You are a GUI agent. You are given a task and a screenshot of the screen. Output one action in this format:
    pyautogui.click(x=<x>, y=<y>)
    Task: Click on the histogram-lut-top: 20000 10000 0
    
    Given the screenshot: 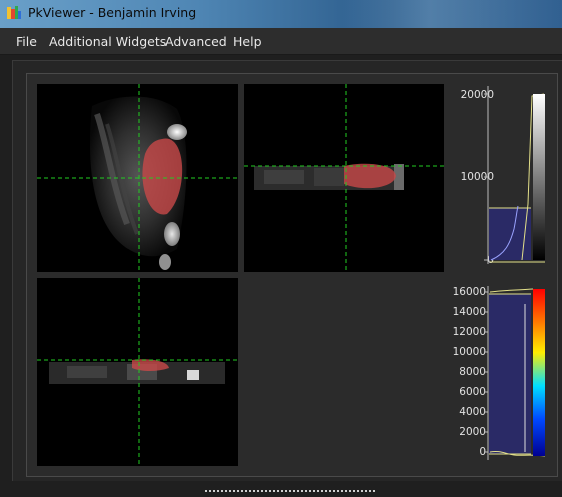 What is the action you would take?
    pyautogui.click(x=500, y=177)
    